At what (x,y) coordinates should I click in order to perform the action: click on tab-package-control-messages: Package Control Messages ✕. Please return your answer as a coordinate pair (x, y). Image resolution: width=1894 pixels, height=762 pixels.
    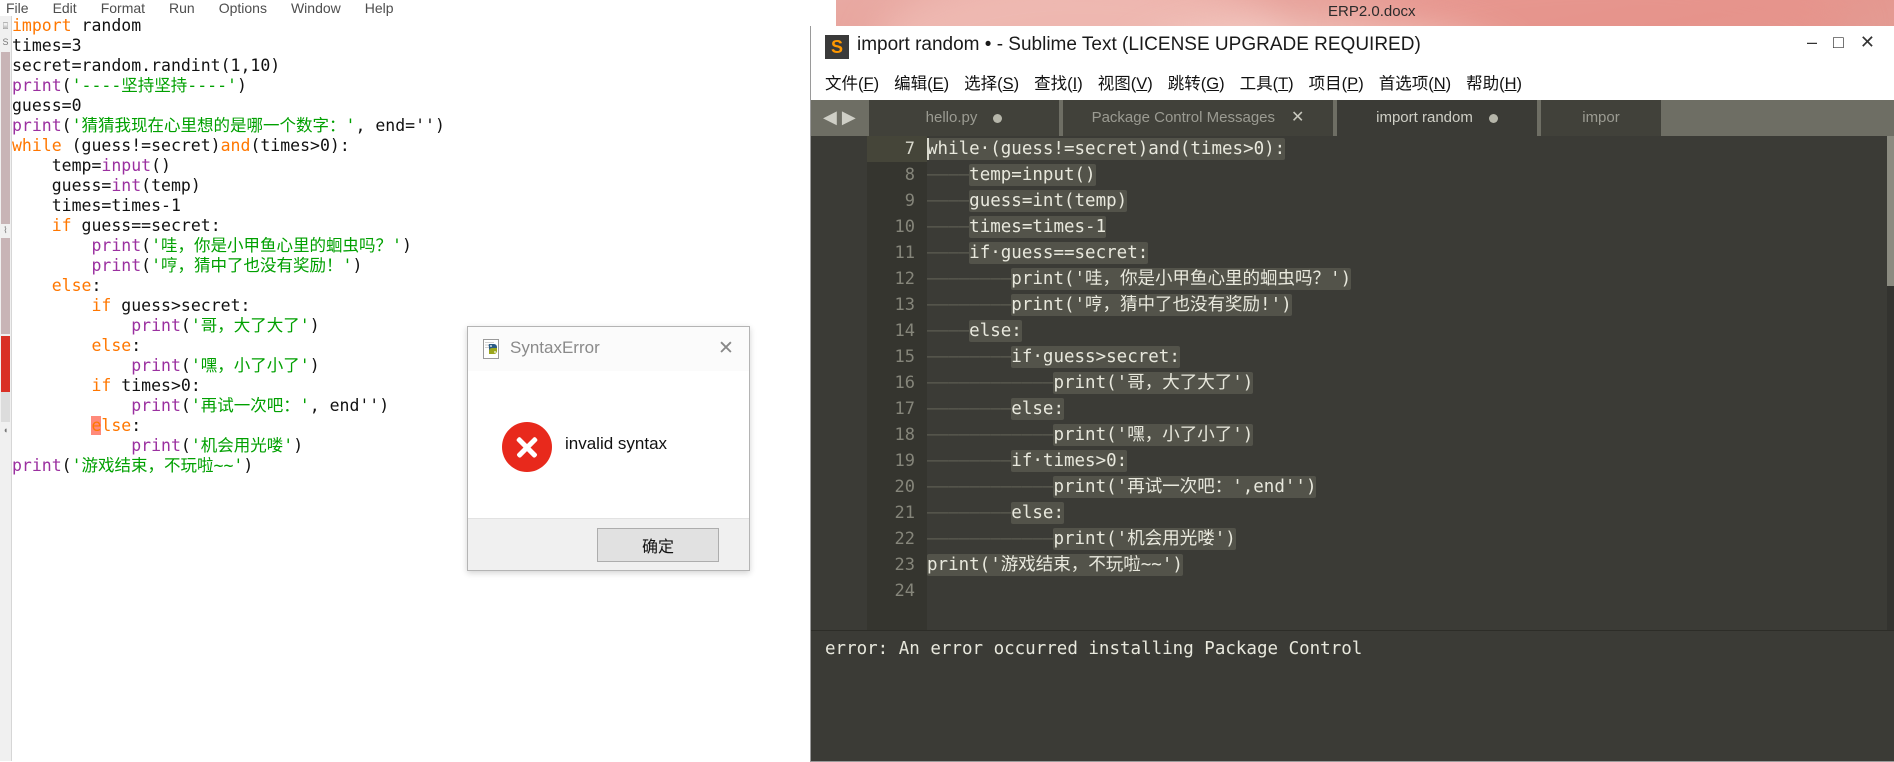
    Looking at the image, I should click on (1198, 118).